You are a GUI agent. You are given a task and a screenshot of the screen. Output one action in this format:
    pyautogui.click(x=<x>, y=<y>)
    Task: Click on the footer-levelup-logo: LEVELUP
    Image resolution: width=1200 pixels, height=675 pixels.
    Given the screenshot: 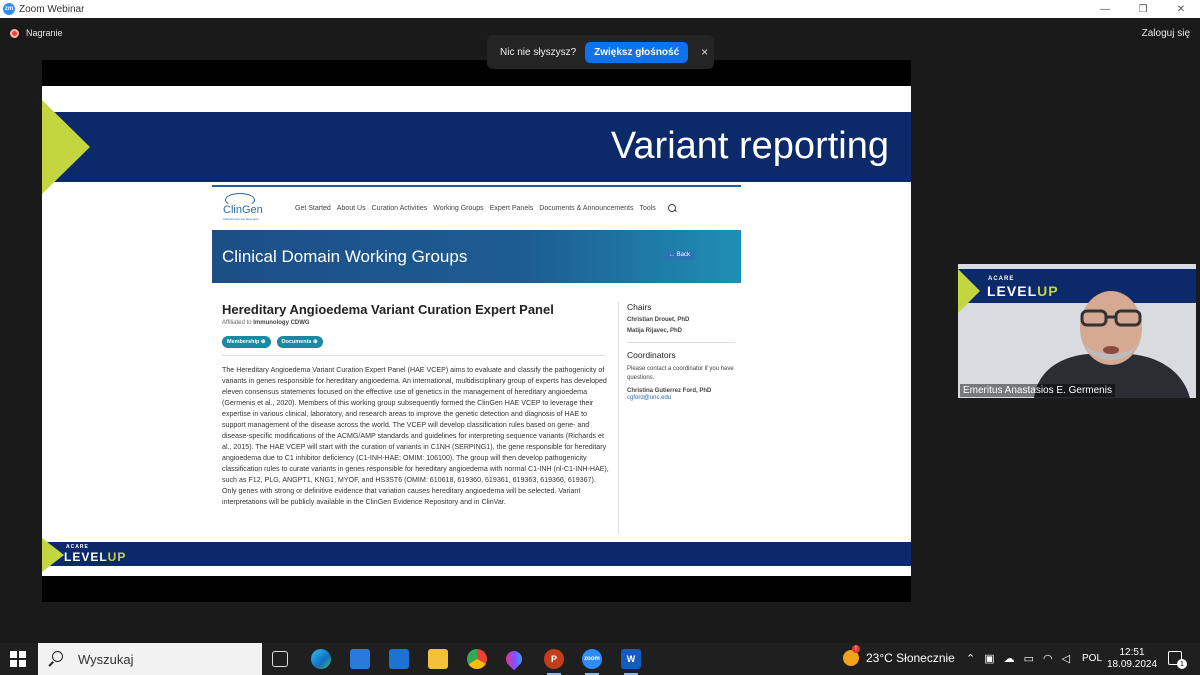 What is the action you would take?
    pyautogui.click(x=95, y=557)
    